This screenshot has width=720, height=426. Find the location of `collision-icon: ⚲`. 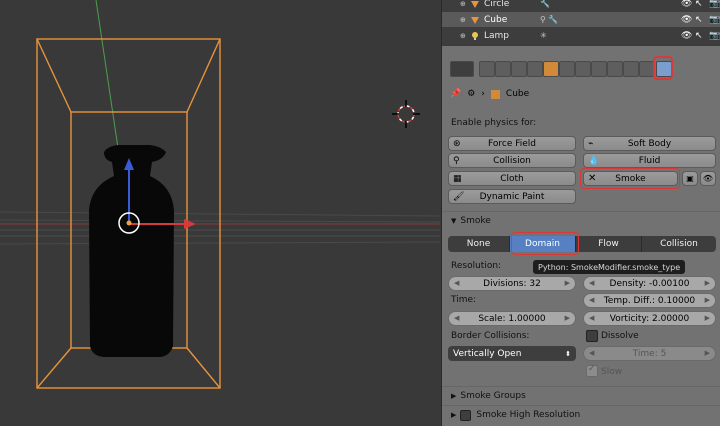

collision-icon: ⚲ is located at coordinates (456, 161).